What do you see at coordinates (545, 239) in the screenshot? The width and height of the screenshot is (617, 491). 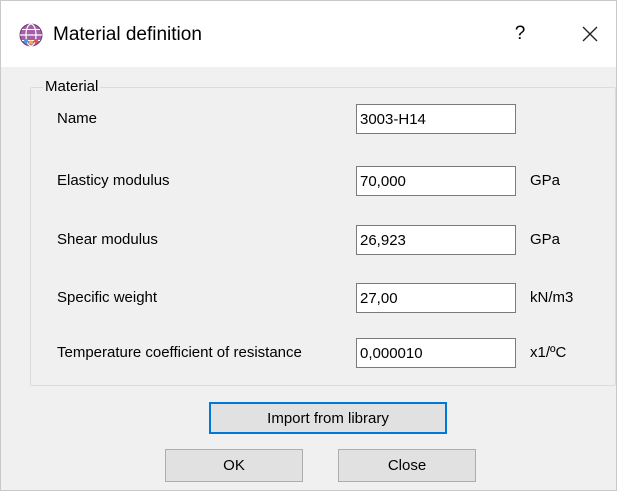 I see `shear-modulus-unit: GPa` at bounding box center [545, 239].